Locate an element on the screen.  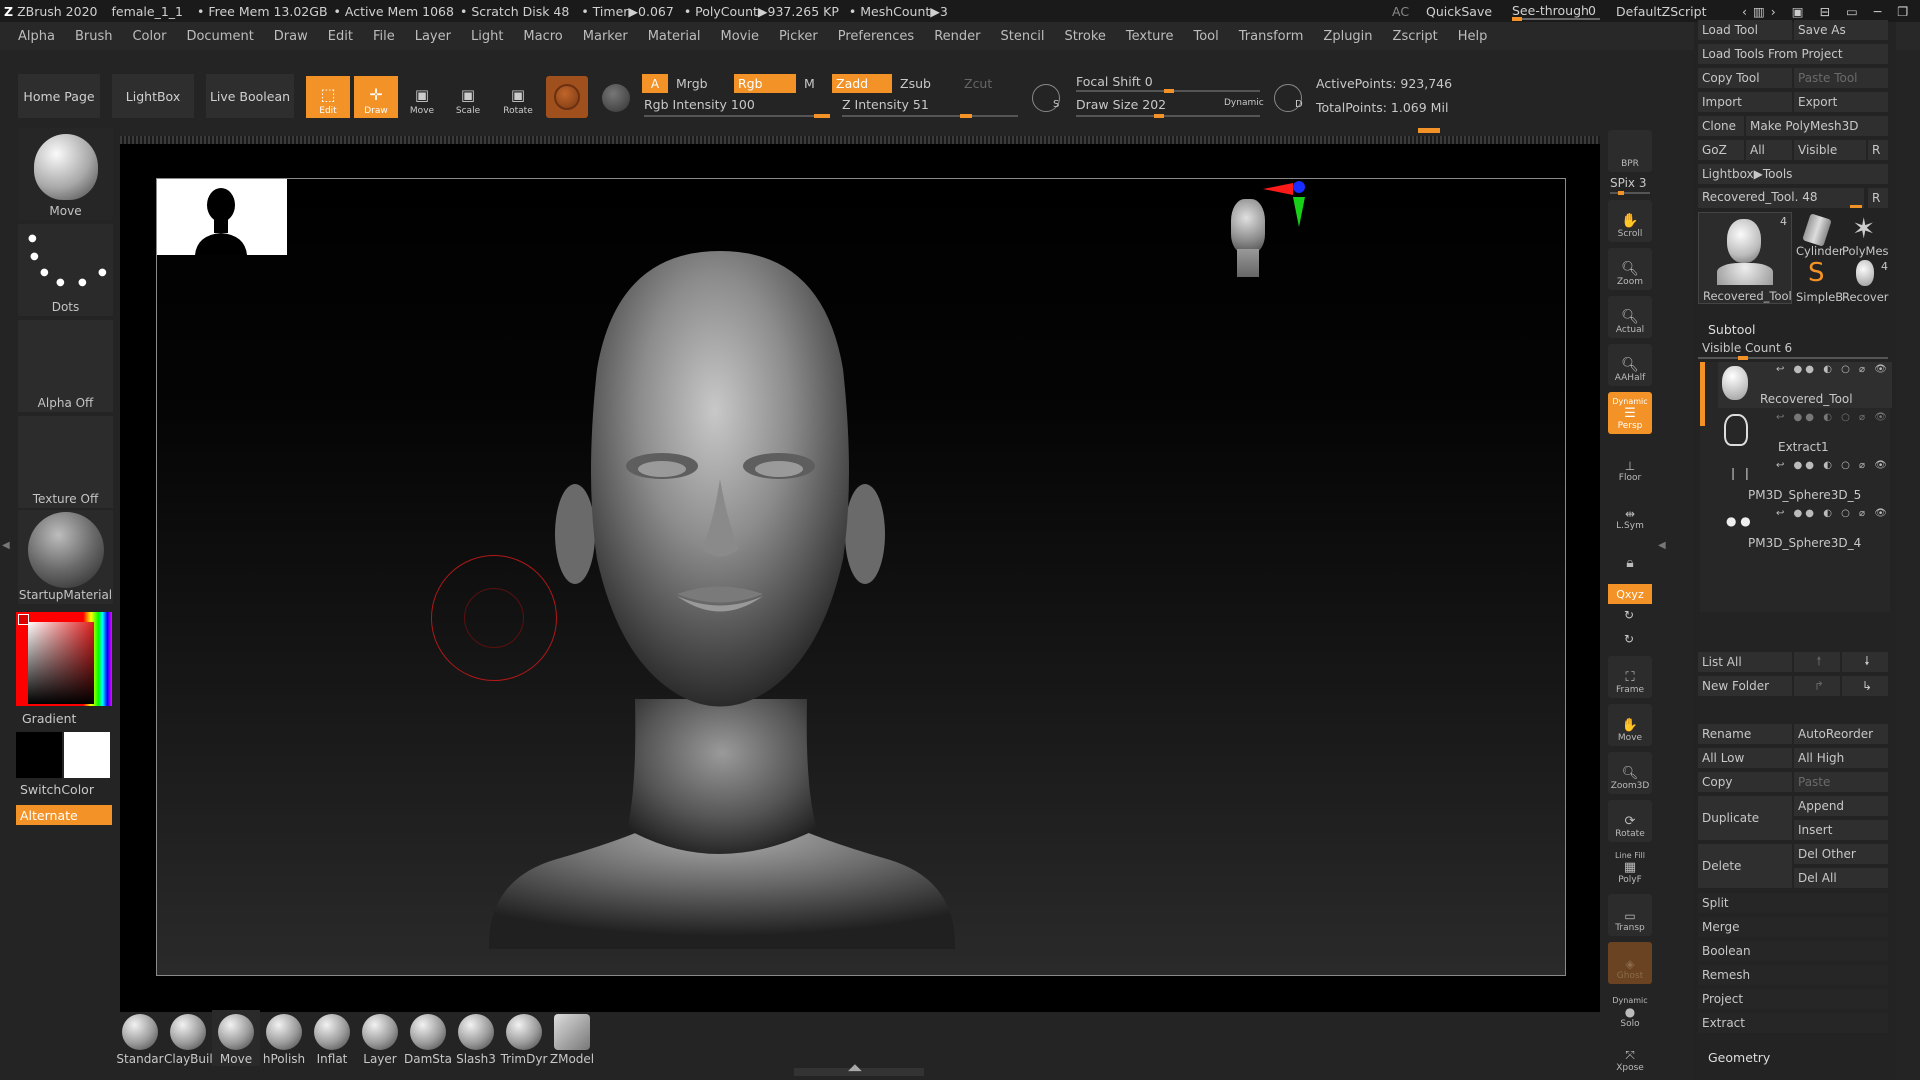
a-toggle: A is located at coordinates (655, 83).